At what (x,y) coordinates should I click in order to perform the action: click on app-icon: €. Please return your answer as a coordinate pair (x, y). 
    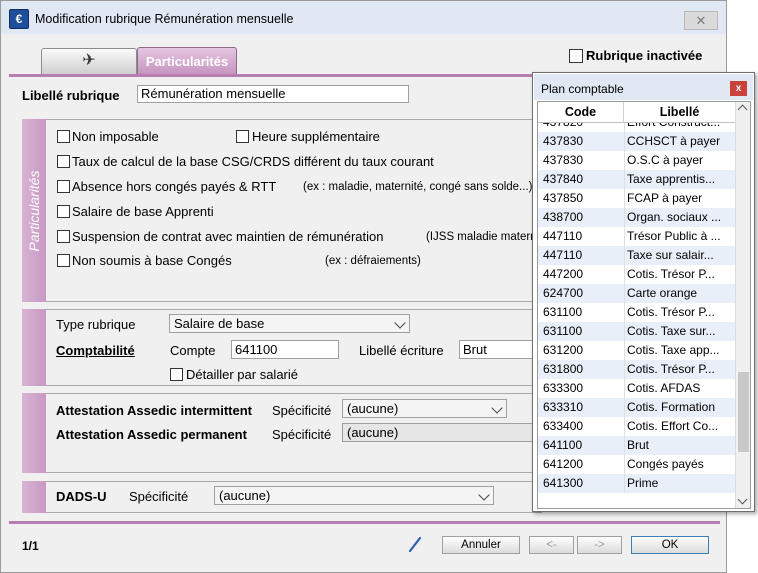
    Looking at the image, I should click on (19, 19).